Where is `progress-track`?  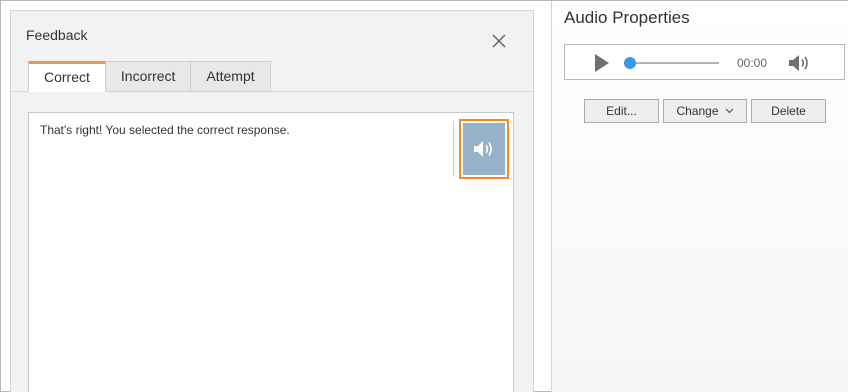
progress-track is located at coordinates (673, 63).